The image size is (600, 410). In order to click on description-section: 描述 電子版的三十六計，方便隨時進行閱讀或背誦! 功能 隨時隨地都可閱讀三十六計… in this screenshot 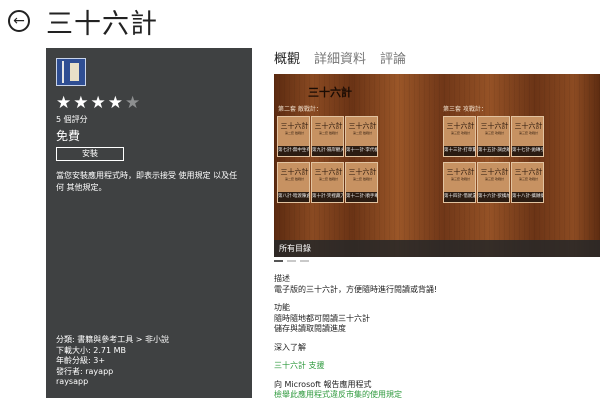, I will do `click(355, 337)`.